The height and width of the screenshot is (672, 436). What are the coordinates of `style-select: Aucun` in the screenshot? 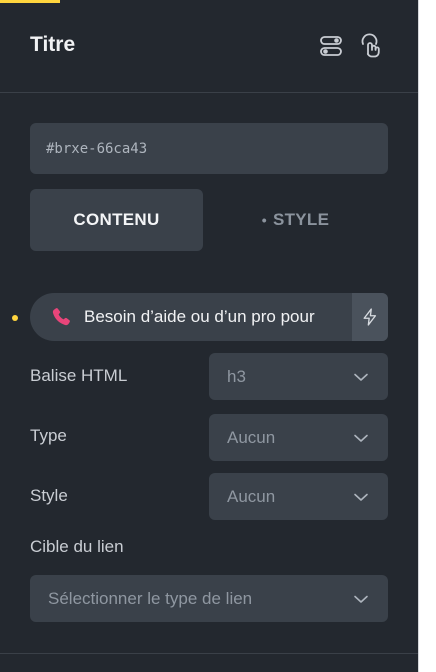 It's located at (298, 496).